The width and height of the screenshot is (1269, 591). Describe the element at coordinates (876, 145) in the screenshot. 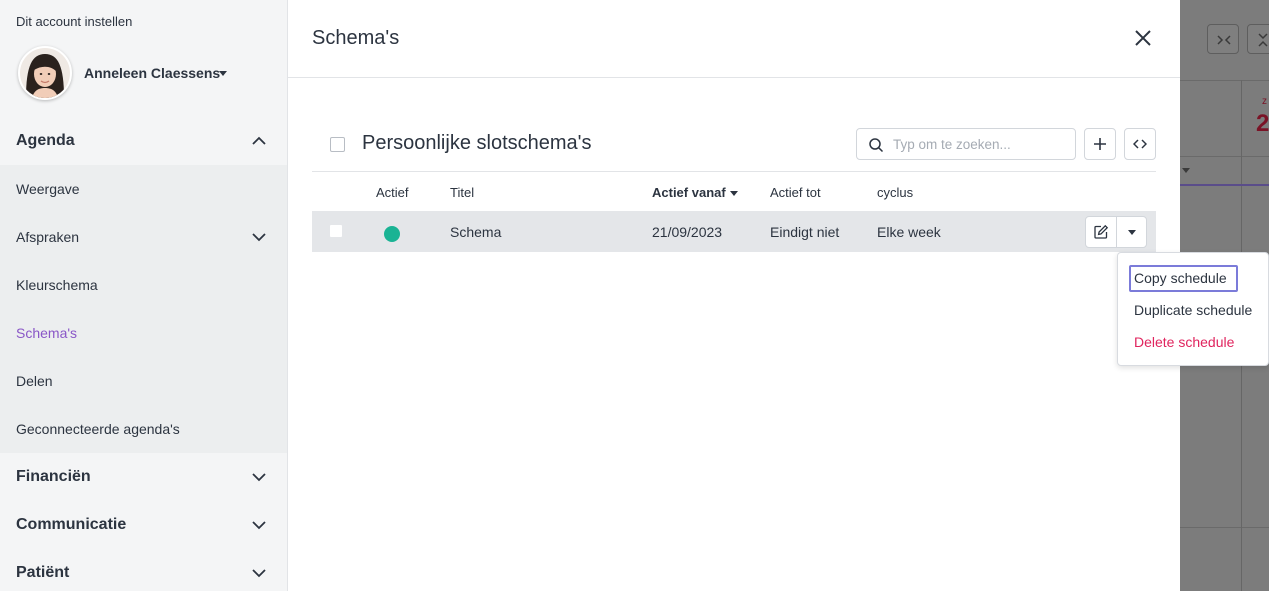

I see `search-icon` at that location.